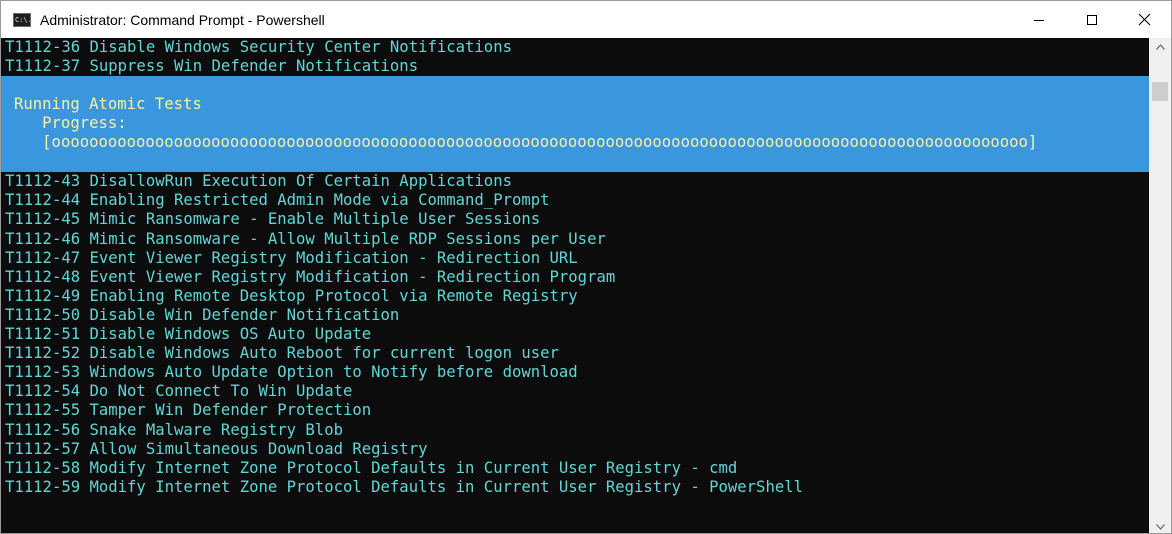 This screenshot has height=534, width=1172. Describe the element at coordinates (108, 104) in the screenshot. I see `progress-title: Running Atomic Tests` at that location.